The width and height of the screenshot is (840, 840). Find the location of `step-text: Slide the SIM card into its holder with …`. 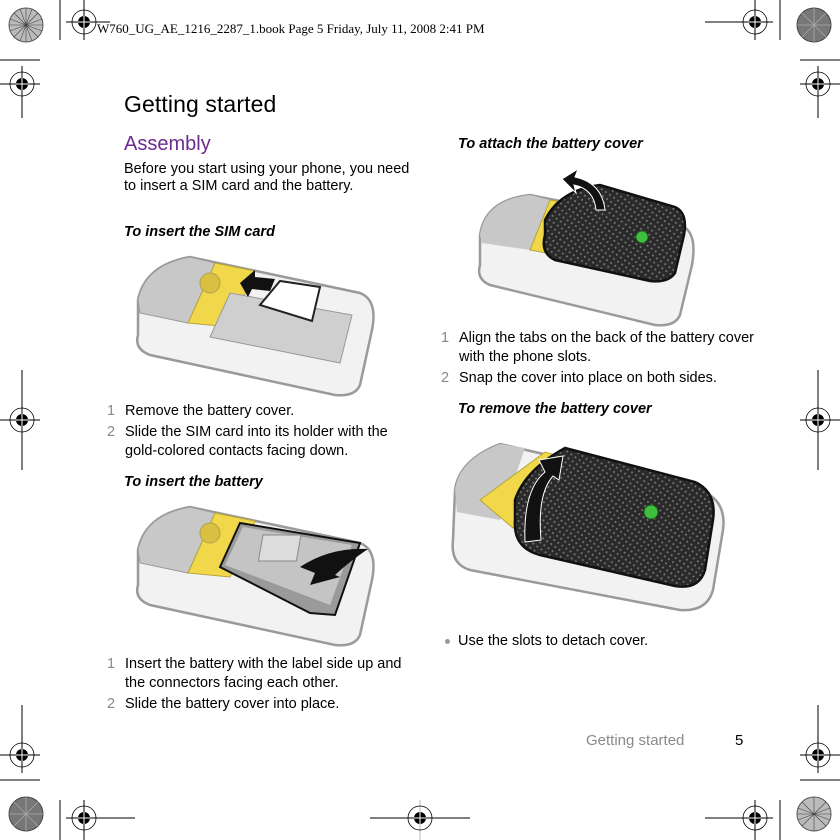

step-text: Slide the SIM card into its holder with … is located at coordinates (256, 441).